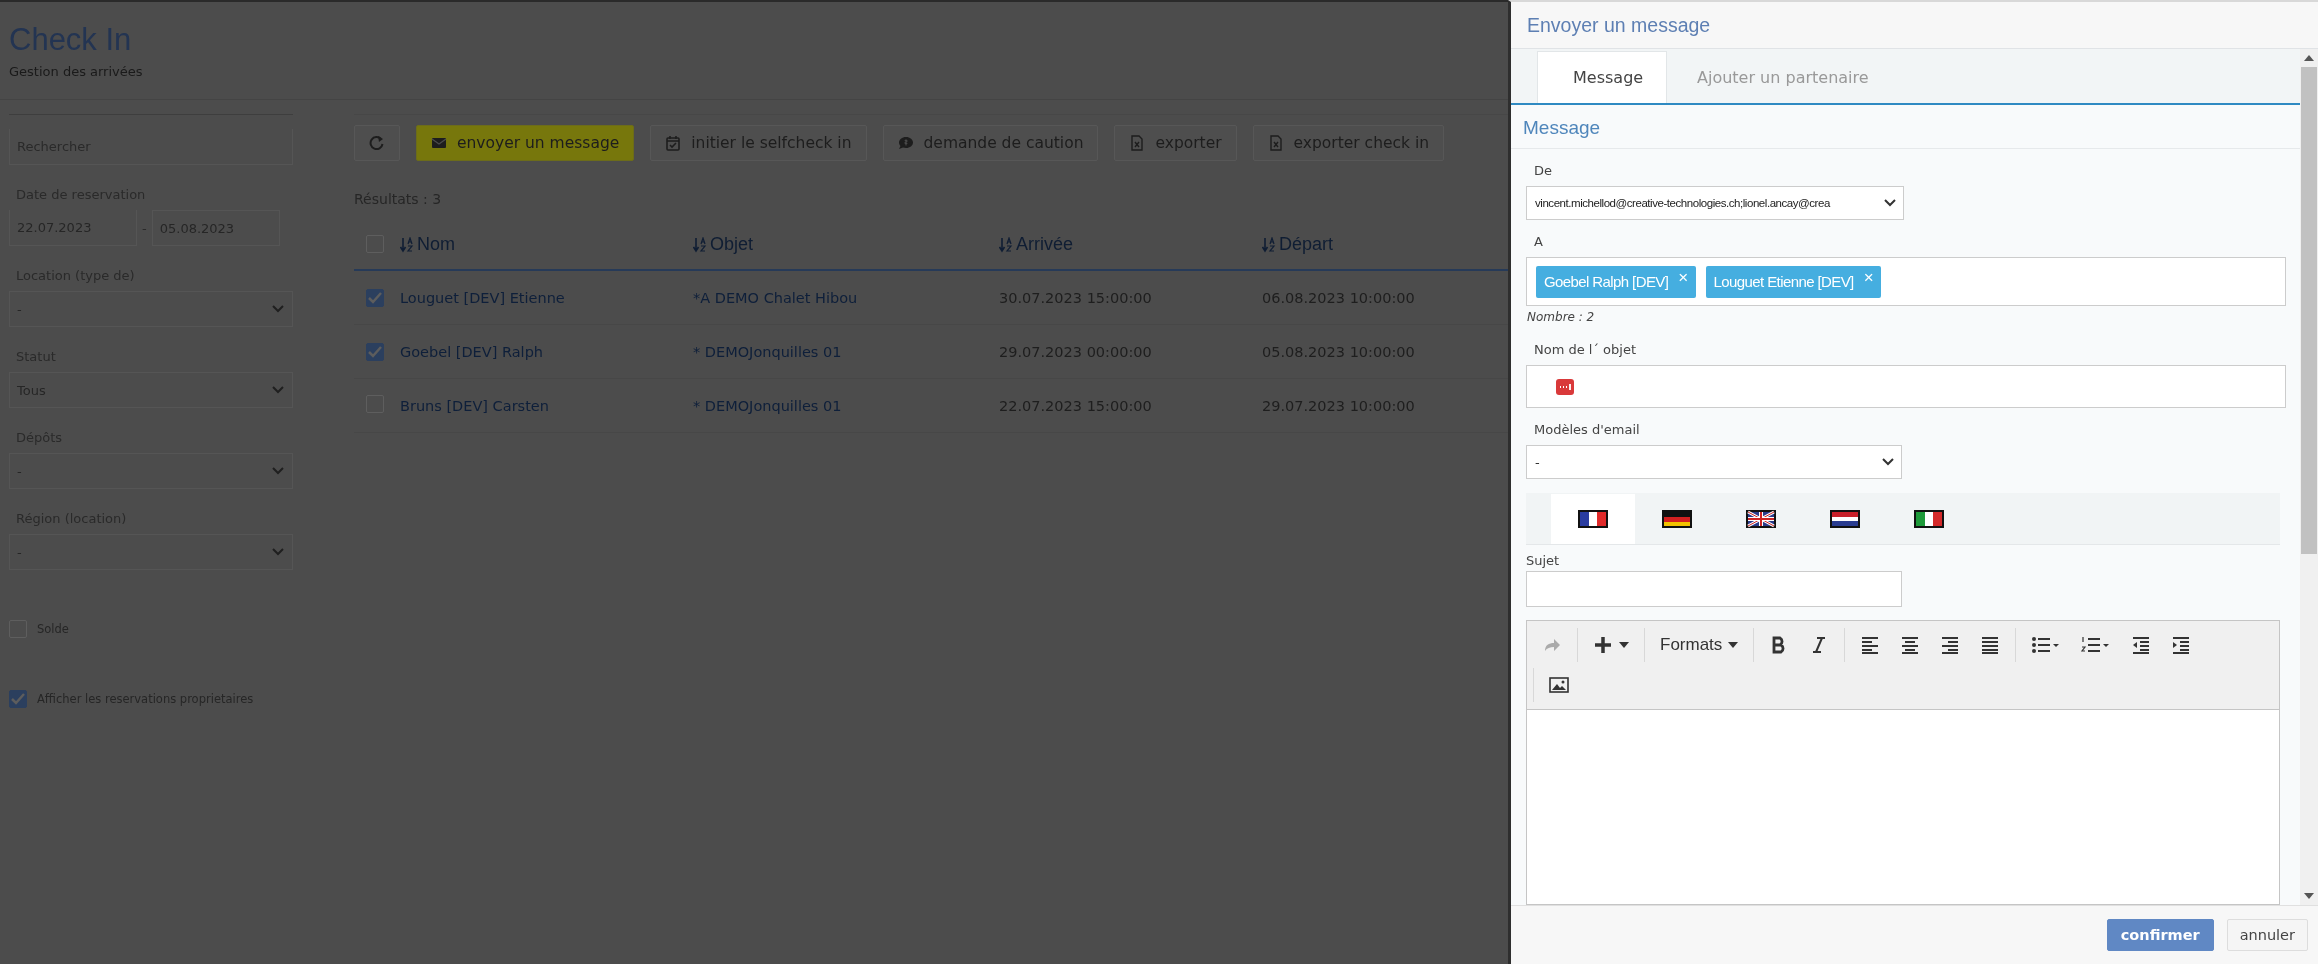 The height and width of the screenshot is (964, 2318). Describe the element at coordinates (1950, 645) in the screenshot. I see `align-right-icon` at that location.